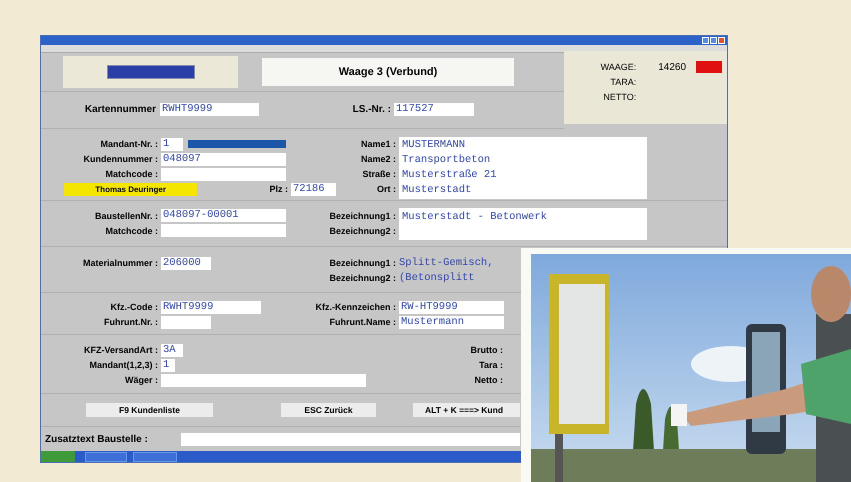 Image resolution: width=851 pixels, height=482 pixels. What do you see at coordinates (618, 67) in the screenshot?
I see `scale-label: WAAGE:` at bounding box center [618, 67].